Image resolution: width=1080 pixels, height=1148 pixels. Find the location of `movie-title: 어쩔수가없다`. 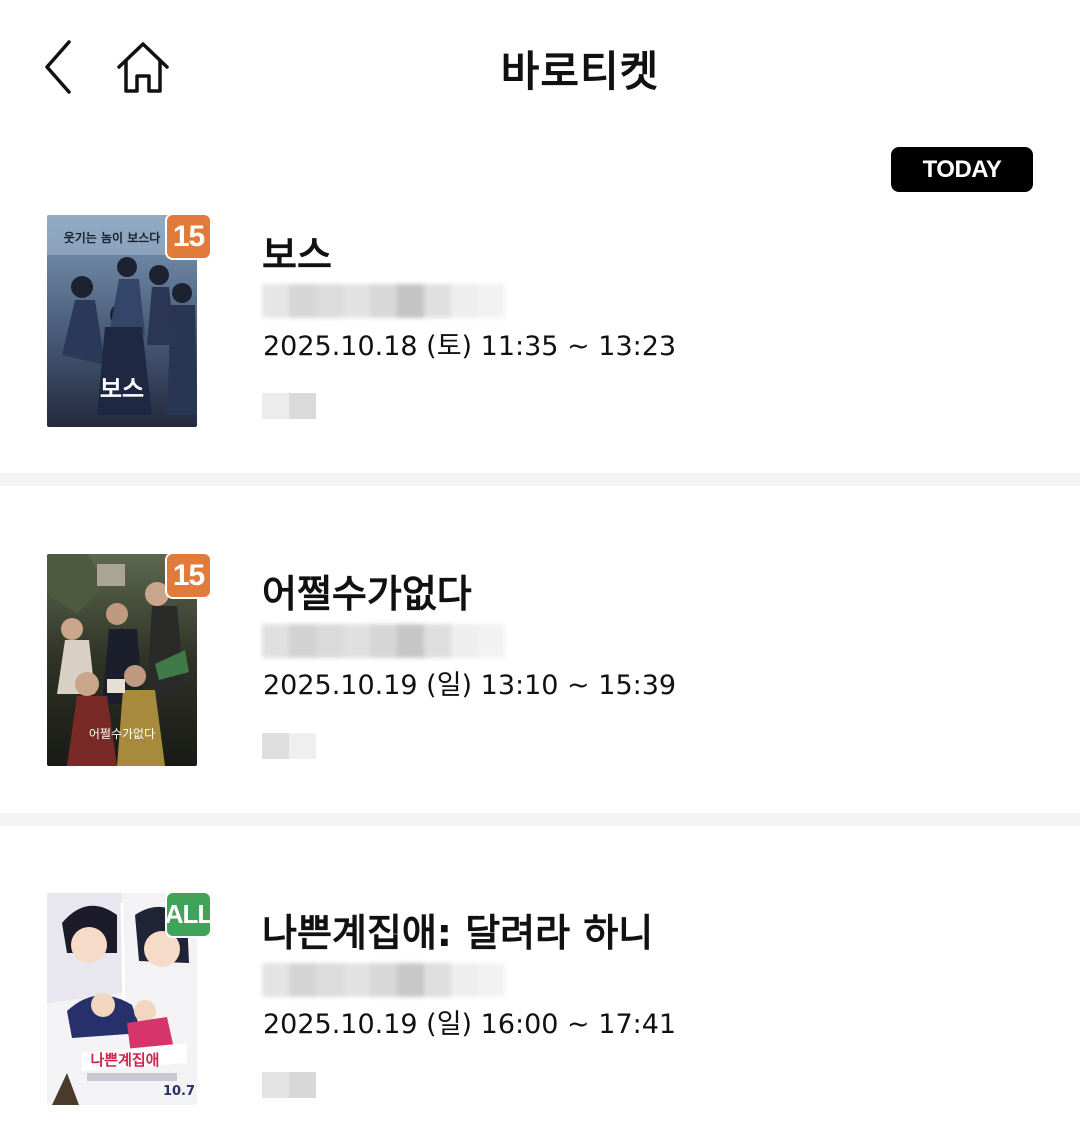

movie-title: 어쩔수가없다 is located at coordinates (367, 594).